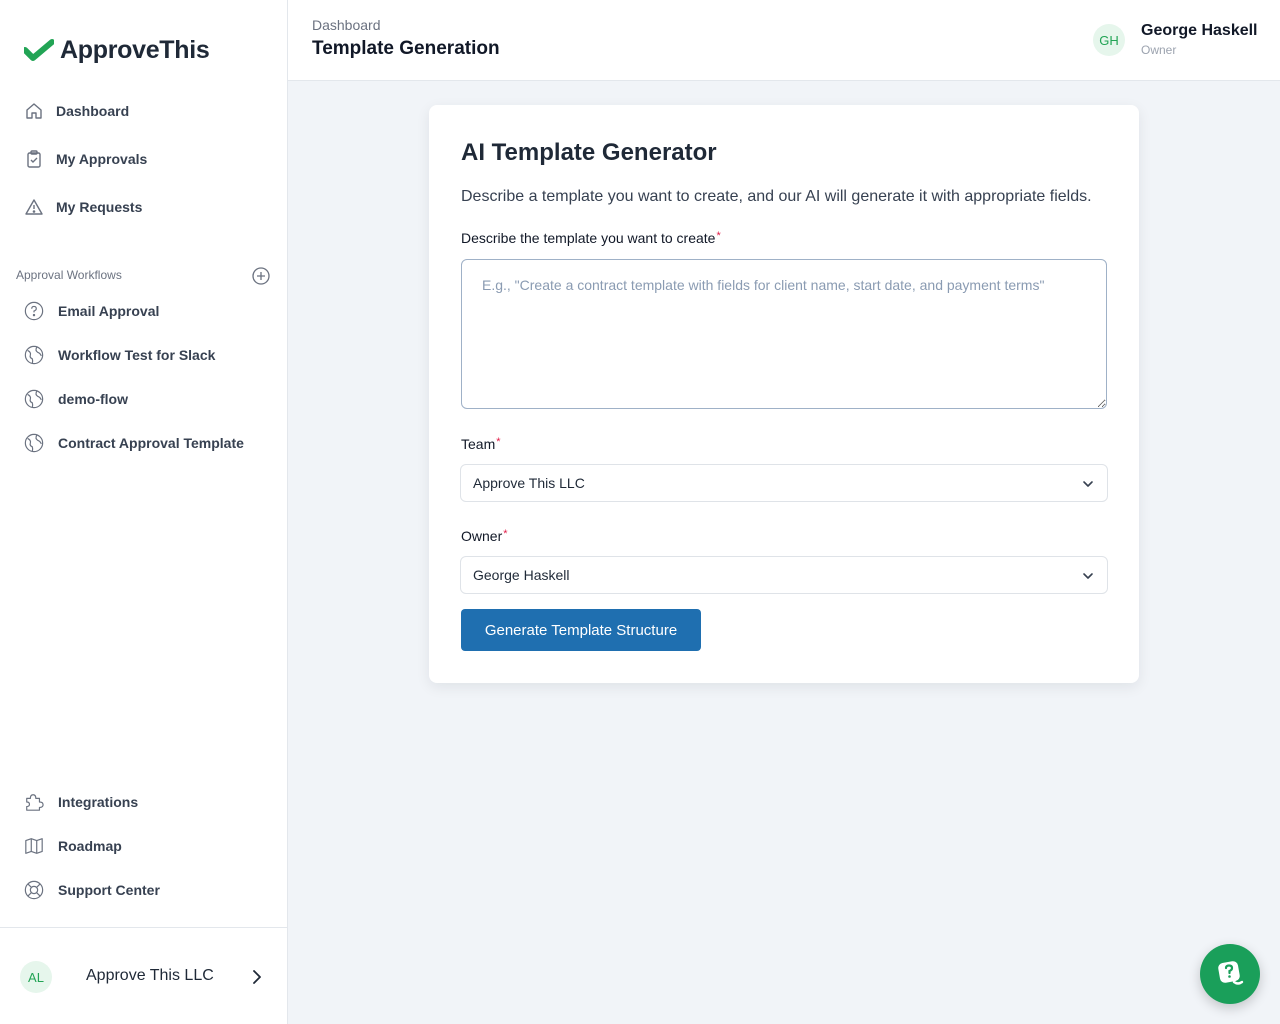 The height and width of the screenshot is (1024, 1280). I want to click on nav-item-my-approvals: My Approvals, so click(85, 159).